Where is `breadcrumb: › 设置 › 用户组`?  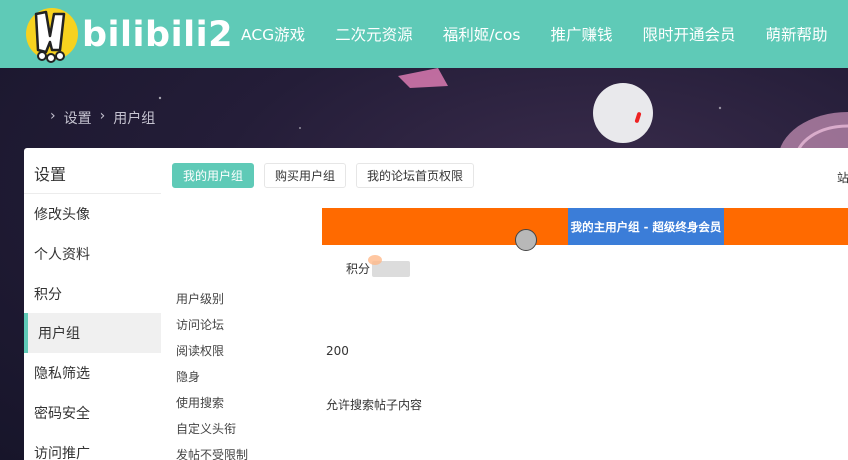 breadcrumb: › 设置 › 用户组 is located at coordinates (102, 118).